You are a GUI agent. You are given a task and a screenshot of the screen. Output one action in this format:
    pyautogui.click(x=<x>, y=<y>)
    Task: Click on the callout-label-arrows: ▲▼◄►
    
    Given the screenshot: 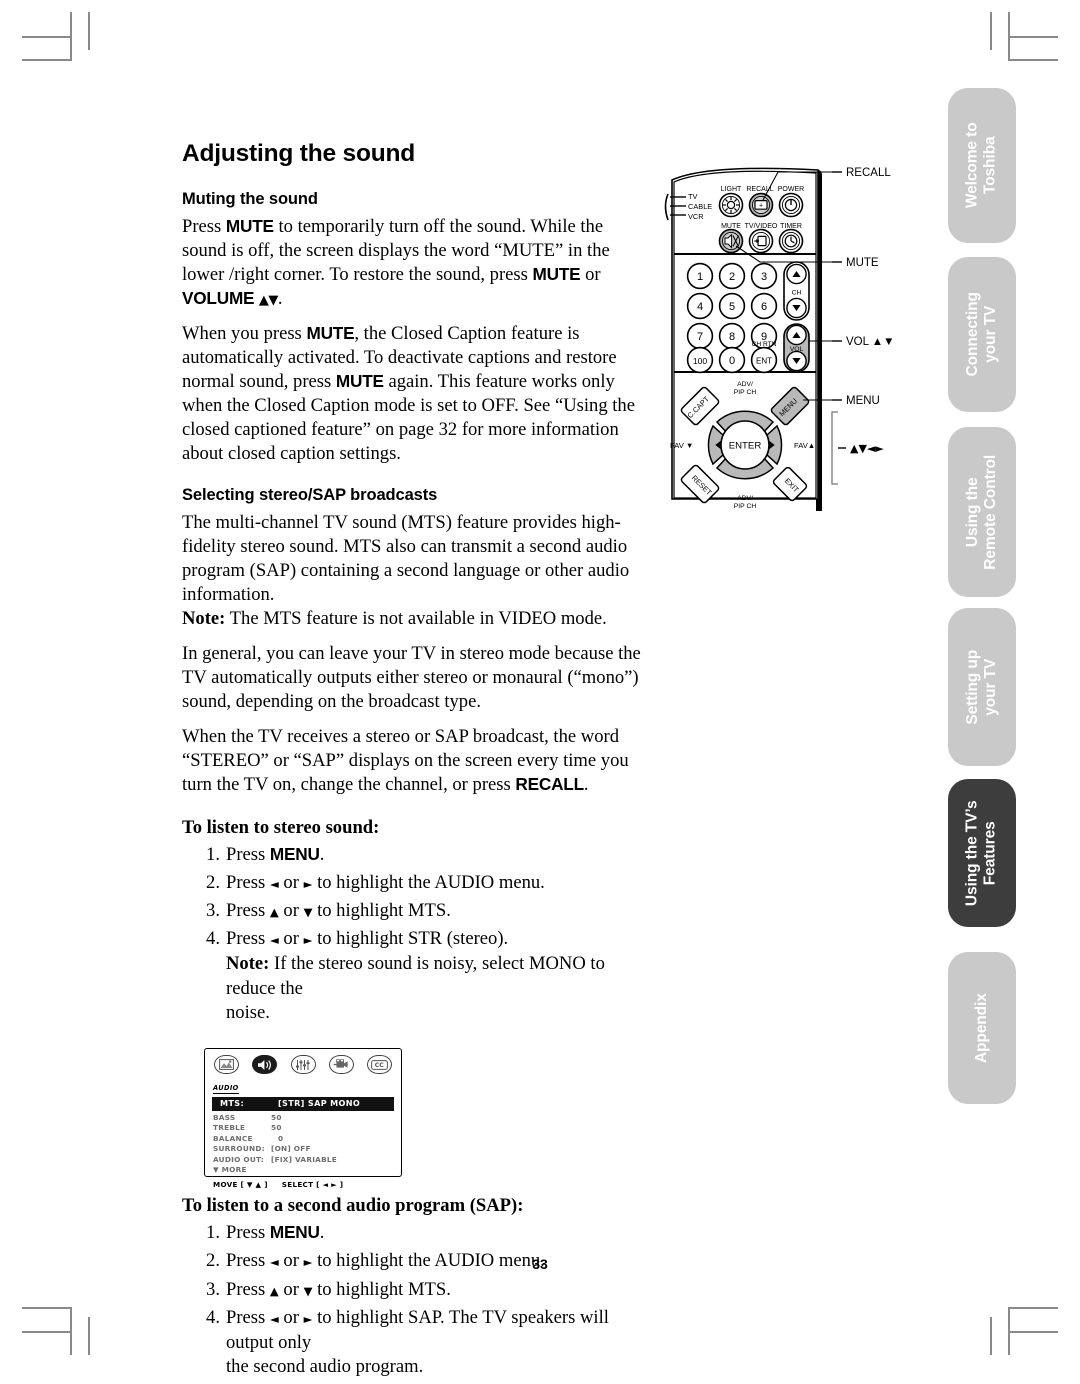 What is the action you would take?
    pyautogui.click(x=867, y=448)
    